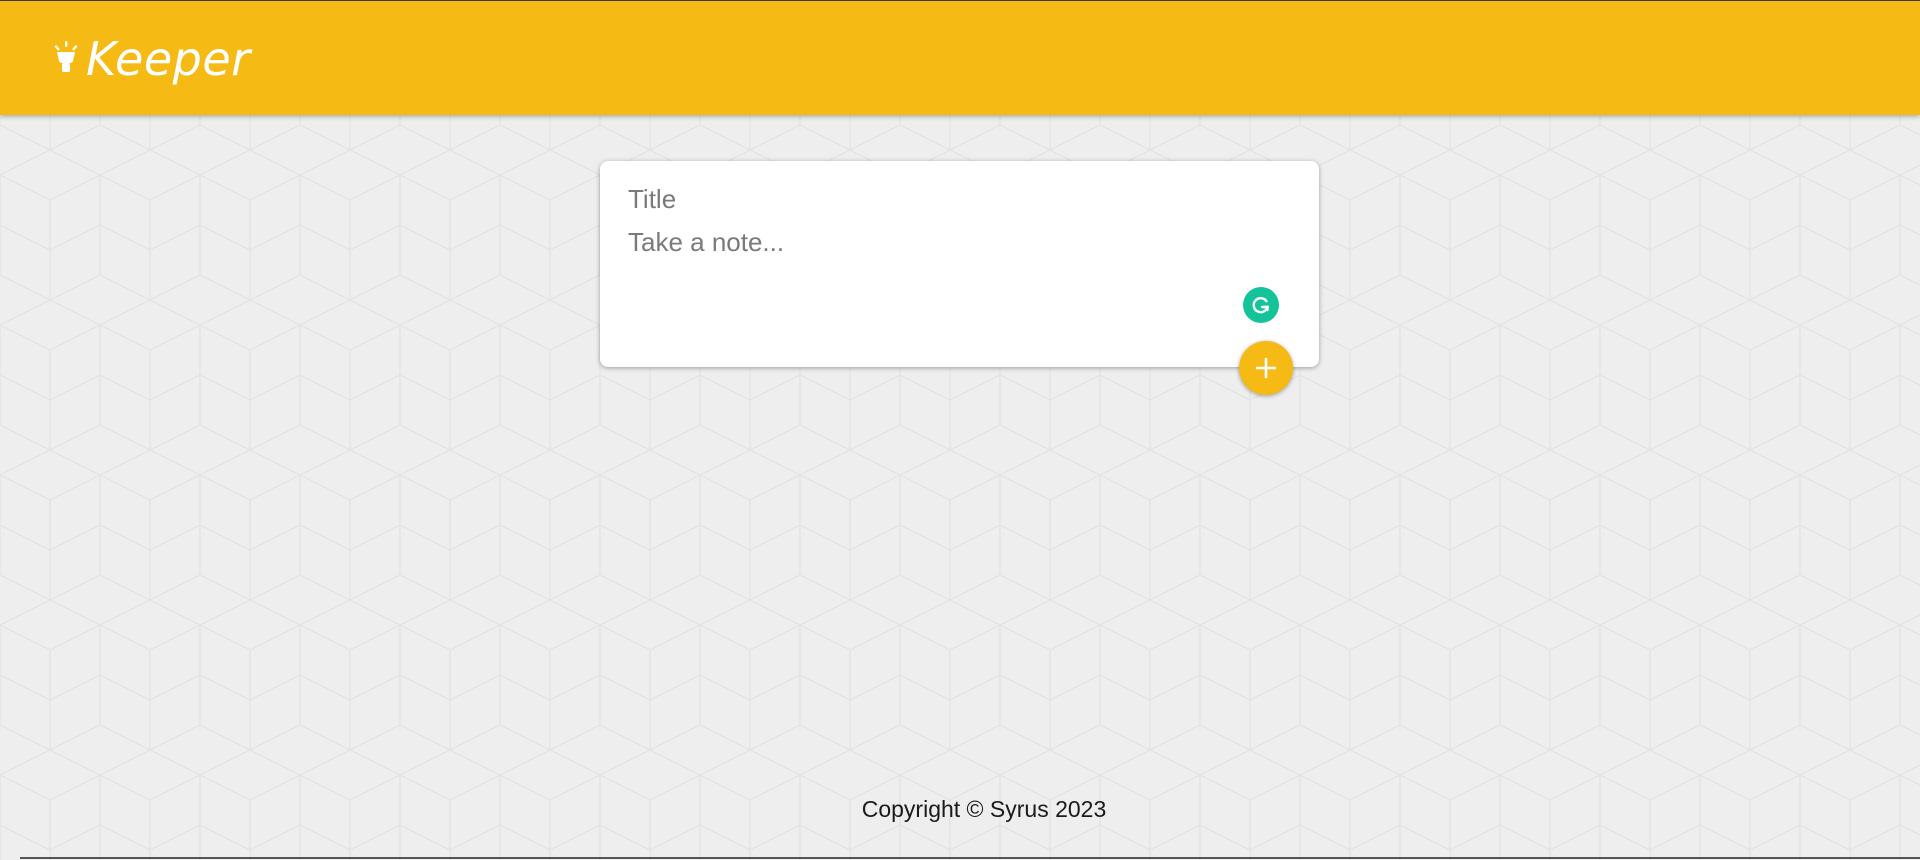  I want to click on note-title-input, so click(958, 199).